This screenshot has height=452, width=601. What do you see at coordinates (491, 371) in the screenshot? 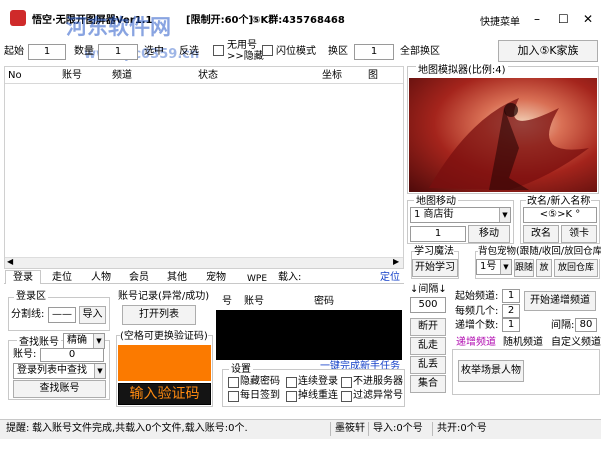
I see `enumerate-scene-button: 枚举场景人物` at bounding box center [491, 371].